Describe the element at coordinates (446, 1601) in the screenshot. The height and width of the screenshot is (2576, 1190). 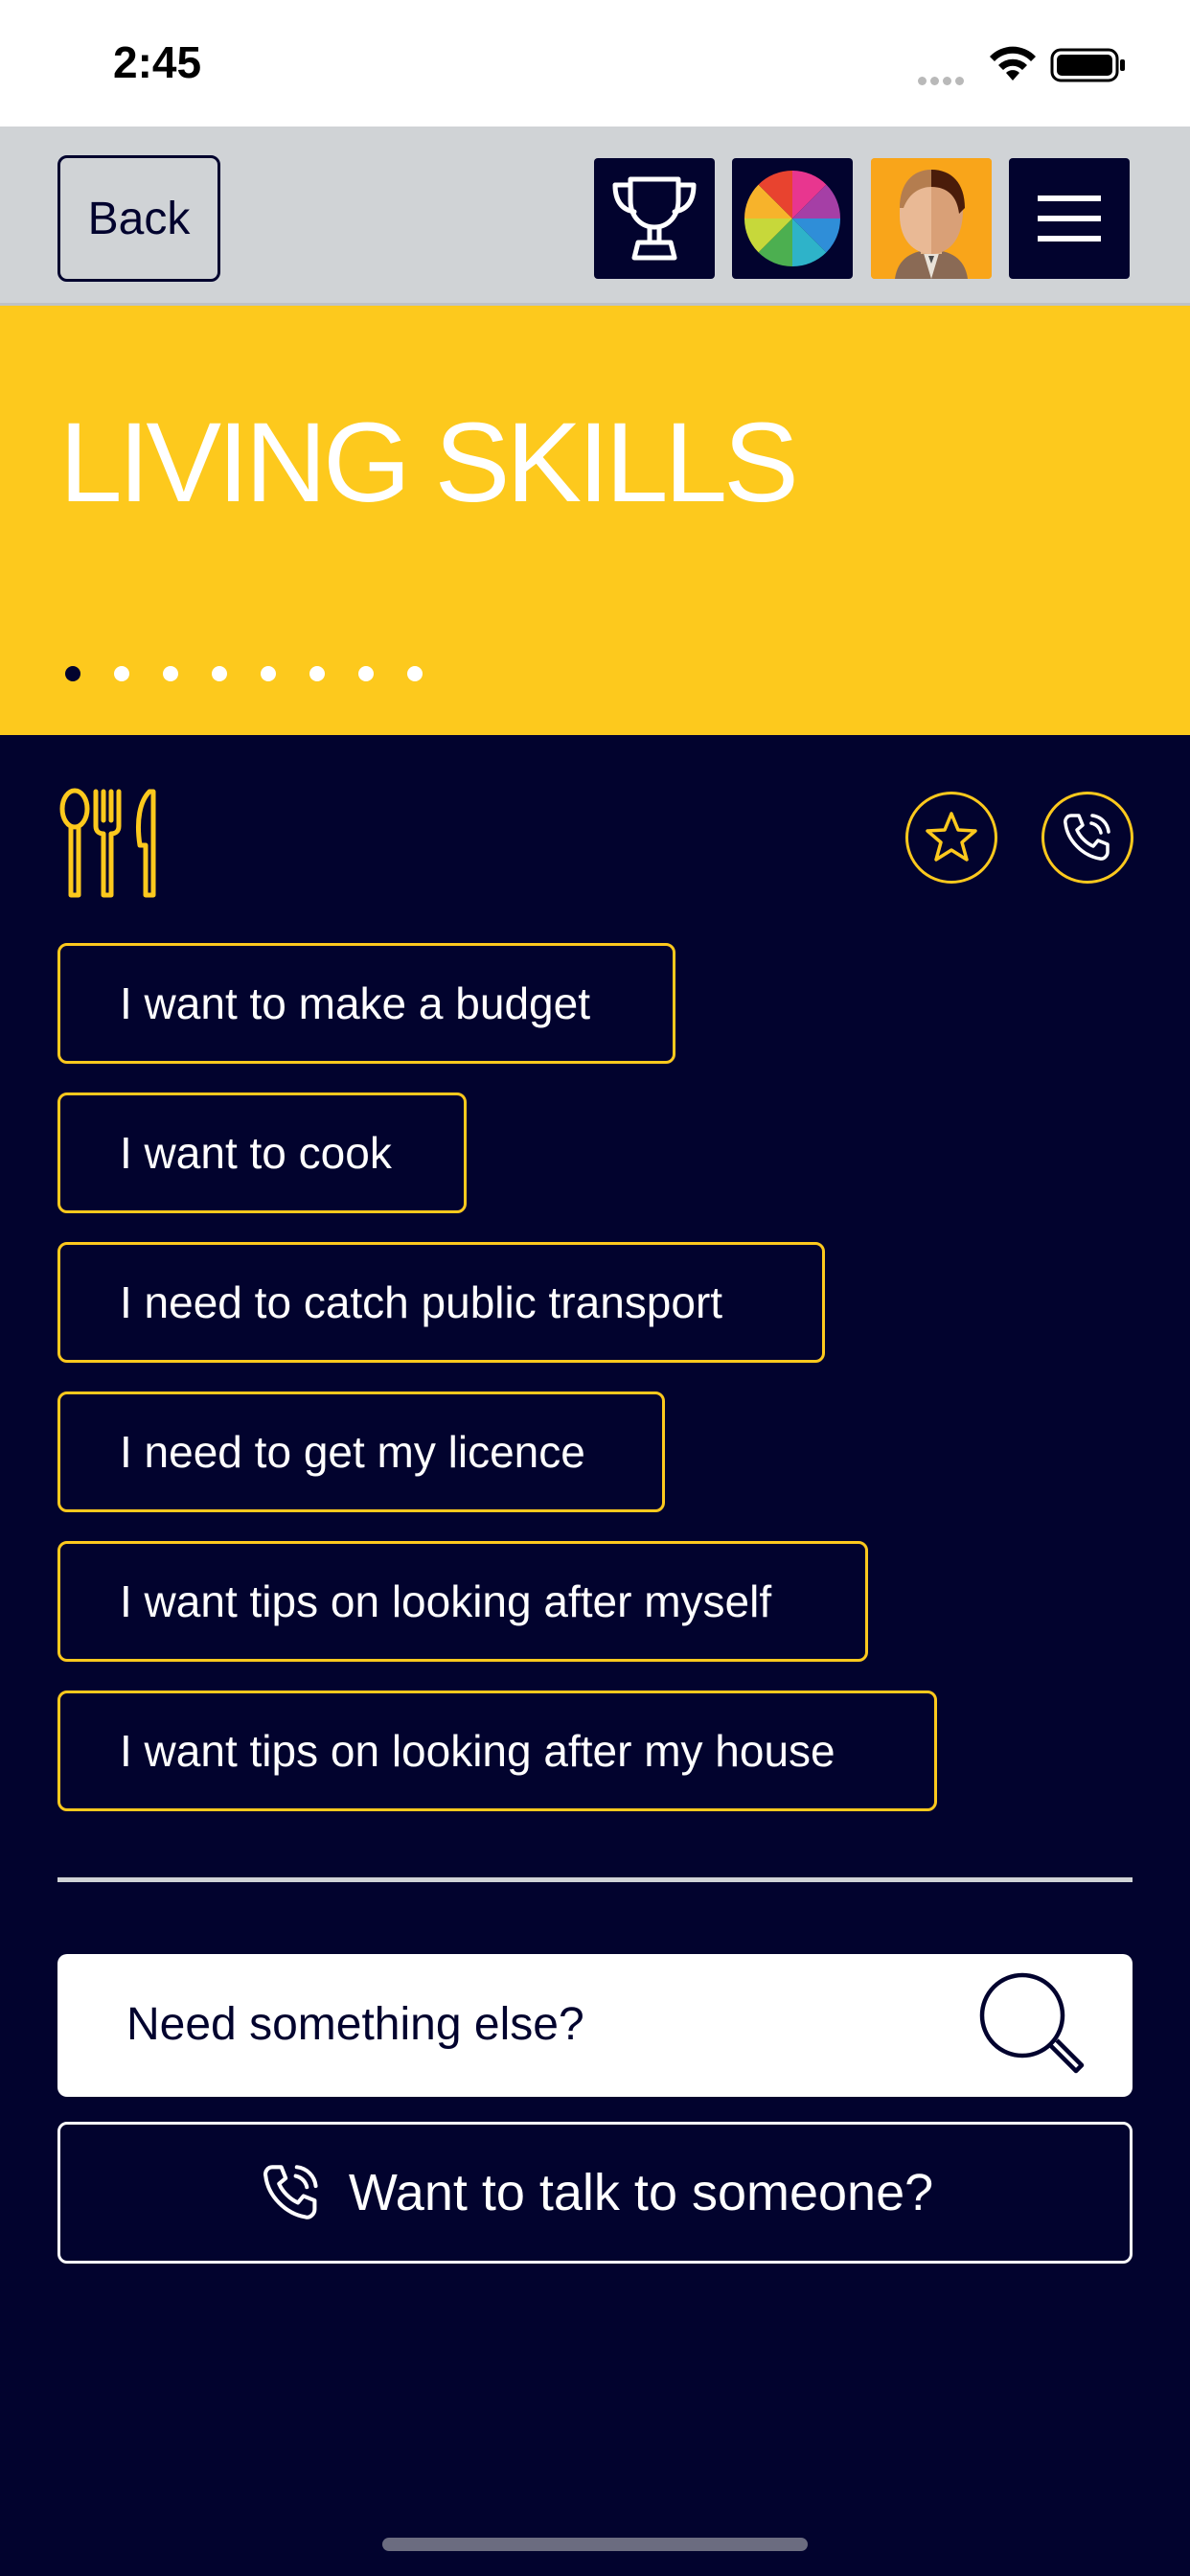
I see `option-label: I want tips on looking after myself` at that location.